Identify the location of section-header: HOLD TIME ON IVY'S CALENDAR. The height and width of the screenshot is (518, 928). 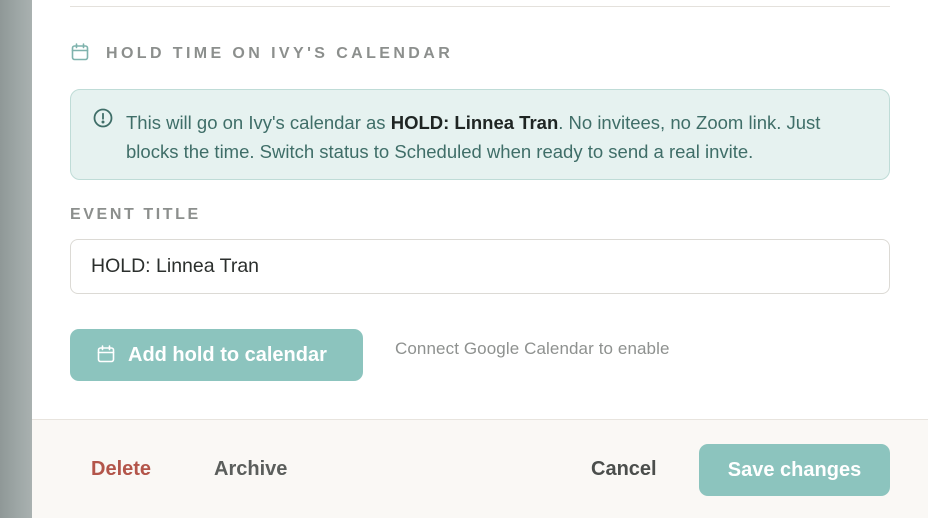
(262, 54).